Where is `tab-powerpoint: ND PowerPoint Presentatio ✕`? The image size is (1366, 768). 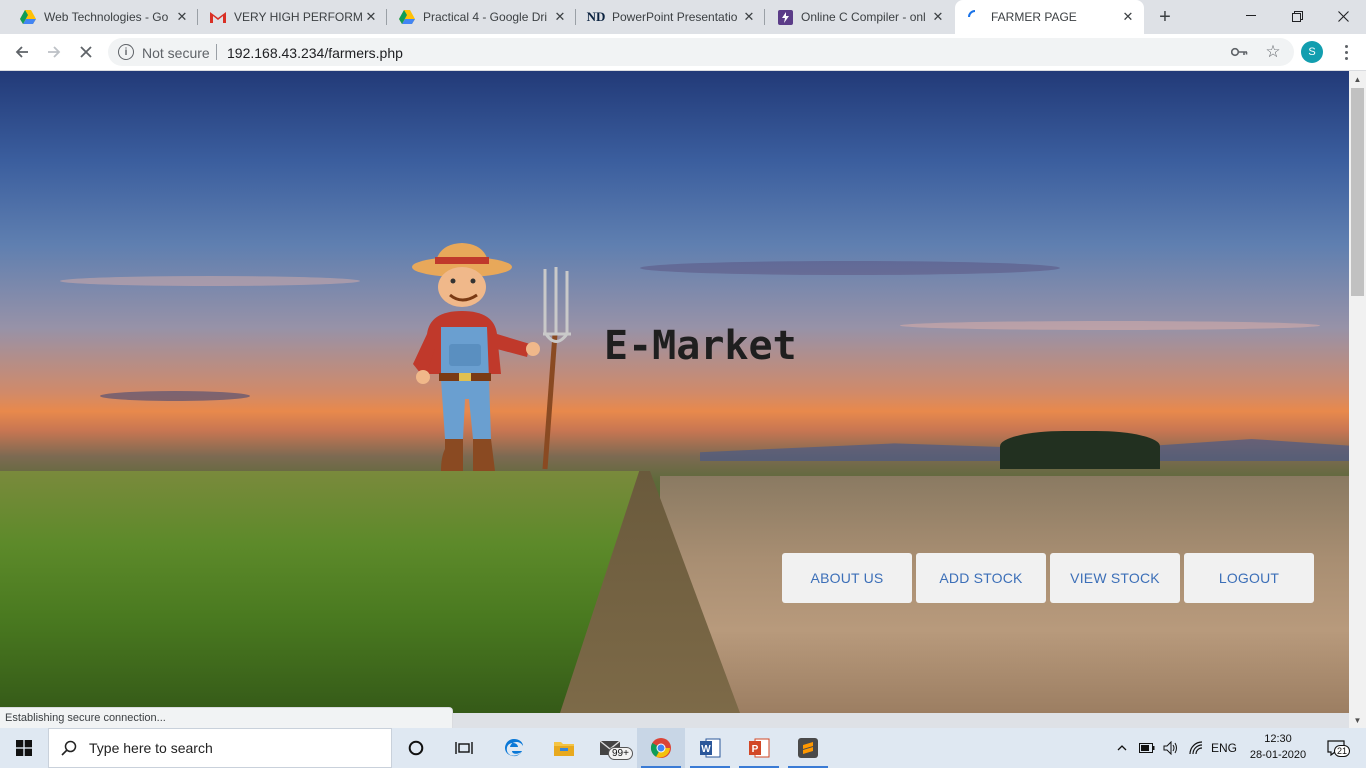
tab-powerpoint: ND PowerPoint Presentatio ✕ is located at coordinates (670, 17).